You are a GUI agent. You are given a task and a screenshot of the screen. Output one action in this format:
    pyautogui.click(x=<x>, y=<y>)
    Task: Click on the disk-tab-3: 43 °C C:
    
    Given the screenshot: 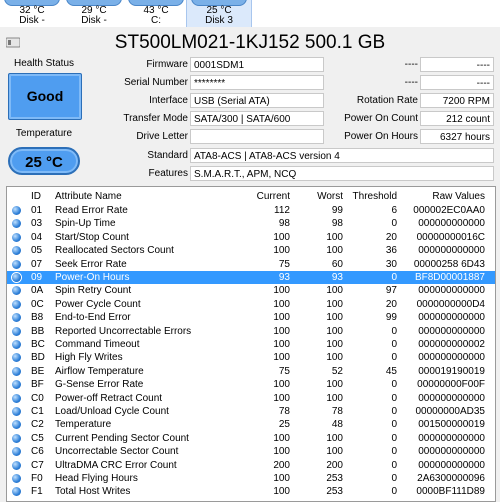 What is the action you would take?
    pyautogui.click(x=156, y=13)
    